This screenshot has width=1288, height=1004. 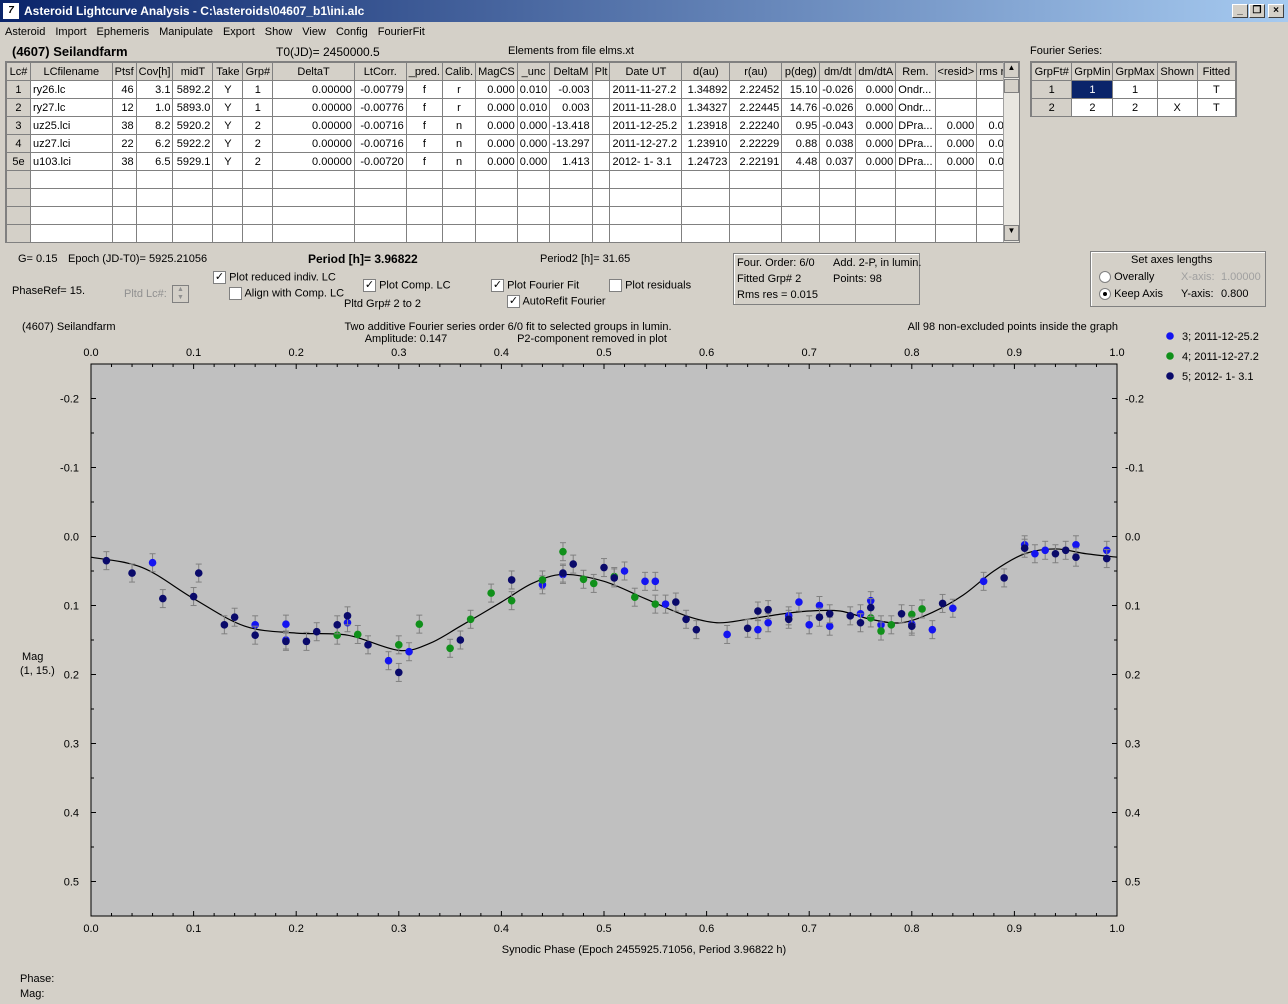 I want to click on keep-radio-dot, so click(x=1105, y=294).